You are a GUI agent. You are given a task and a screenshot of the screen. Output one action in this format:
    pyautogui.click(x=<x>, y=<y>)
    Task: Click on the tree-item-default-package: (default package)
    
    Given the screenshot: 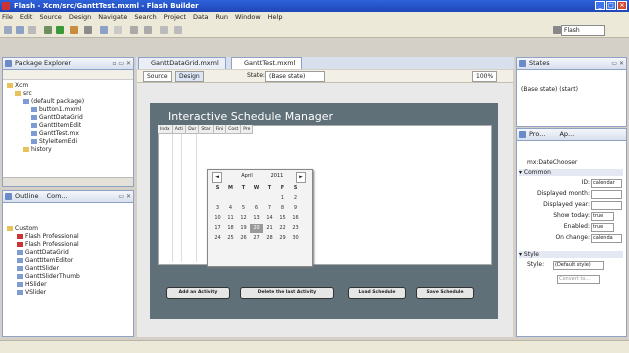 What is the action you would take?
    pyautogui.click(x=69, y=102)
    